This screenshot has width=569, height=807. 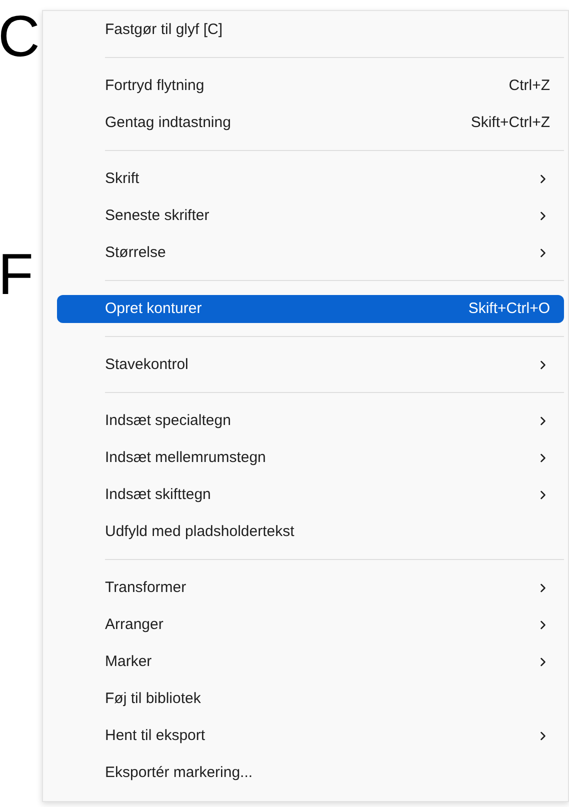 I want to click on menu-item: Skrift, so click(x=310, y=178).